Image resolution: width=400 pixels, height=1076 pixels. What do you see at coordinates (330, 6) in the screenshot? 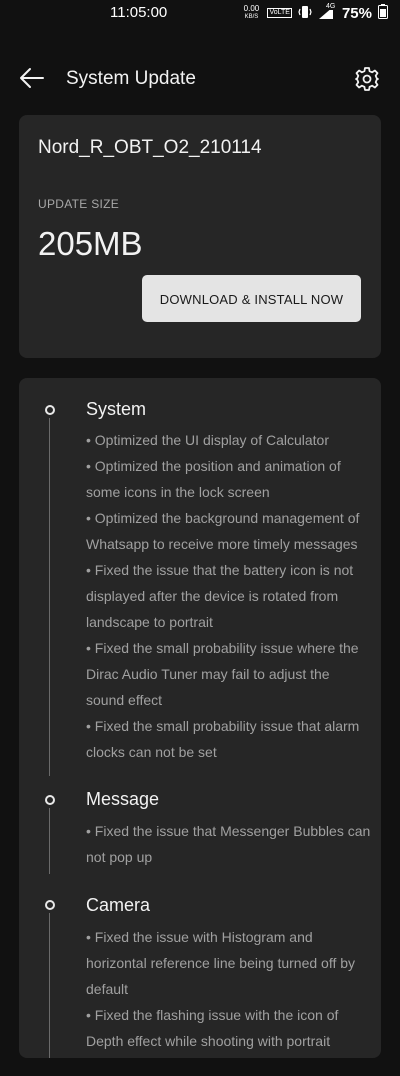
I see `network-type-label: 4G` at bounding box center [330, 6].